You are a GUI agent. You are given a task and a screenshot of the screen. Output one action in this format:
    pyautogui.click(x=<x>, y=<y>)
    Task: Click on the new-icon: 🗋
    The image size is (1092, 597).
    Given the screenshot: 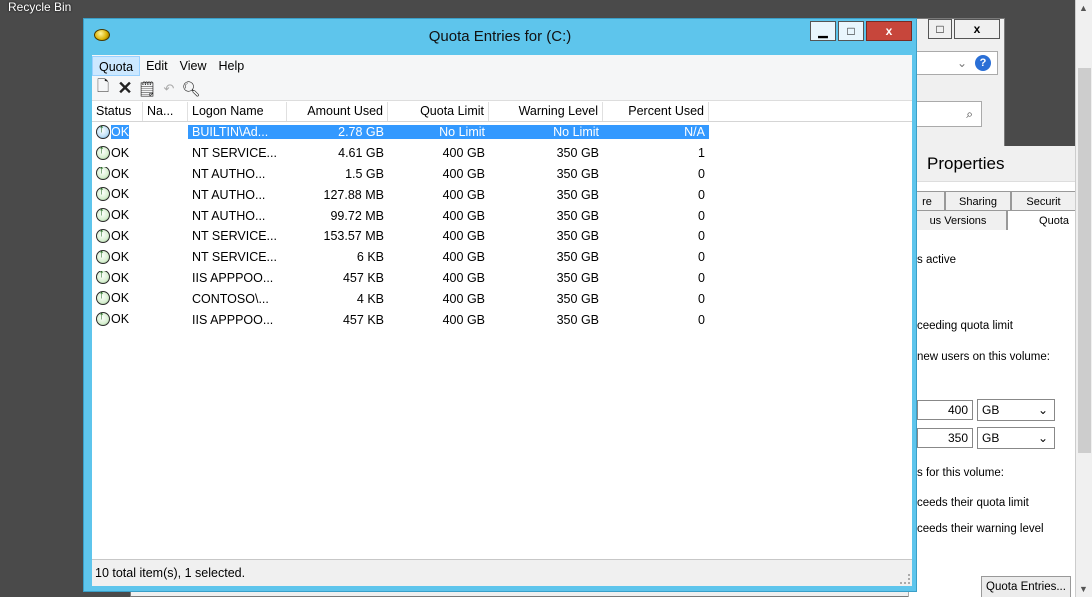 What is the action you would take?
    pyautogui.click(x=103, y=88)
    